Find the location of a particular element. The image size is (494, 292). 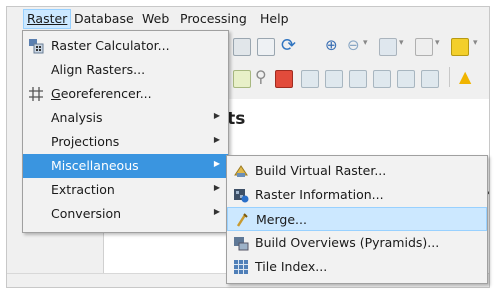

warning-icon: ▲ is located at coordinates (465, 76).